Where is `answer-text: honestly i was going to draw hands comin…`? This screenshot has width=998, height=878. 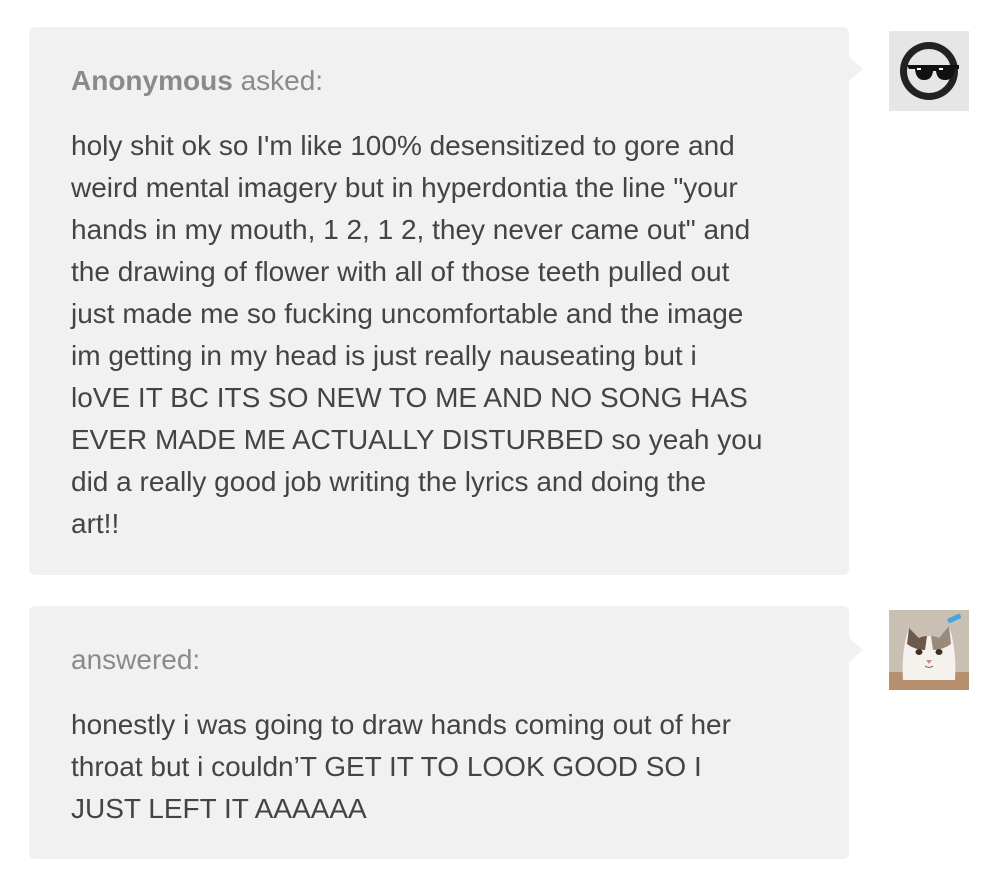 answer-text: honestly i was going to draw hands comin… is located at coordinates (439, 767).